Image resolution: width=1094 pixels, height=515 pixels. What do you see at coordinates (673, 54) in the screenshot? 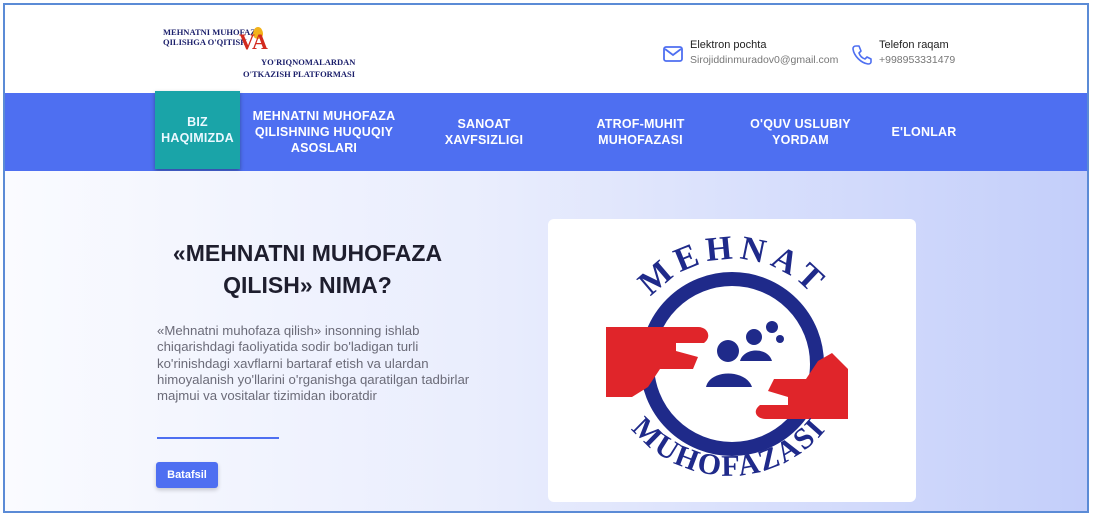
I see `mail-icon` at bounding box center [673, 54].